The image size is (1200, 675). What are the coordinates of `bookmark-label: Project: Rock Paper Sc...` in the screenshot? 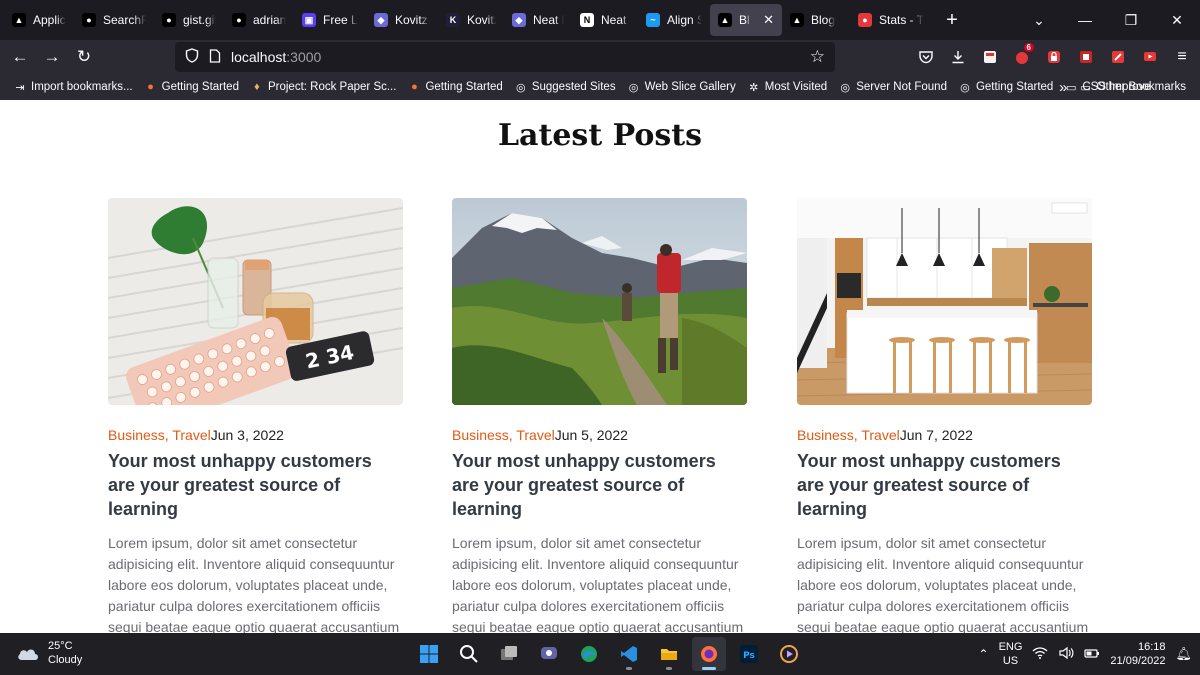 It's located at (332, 87).